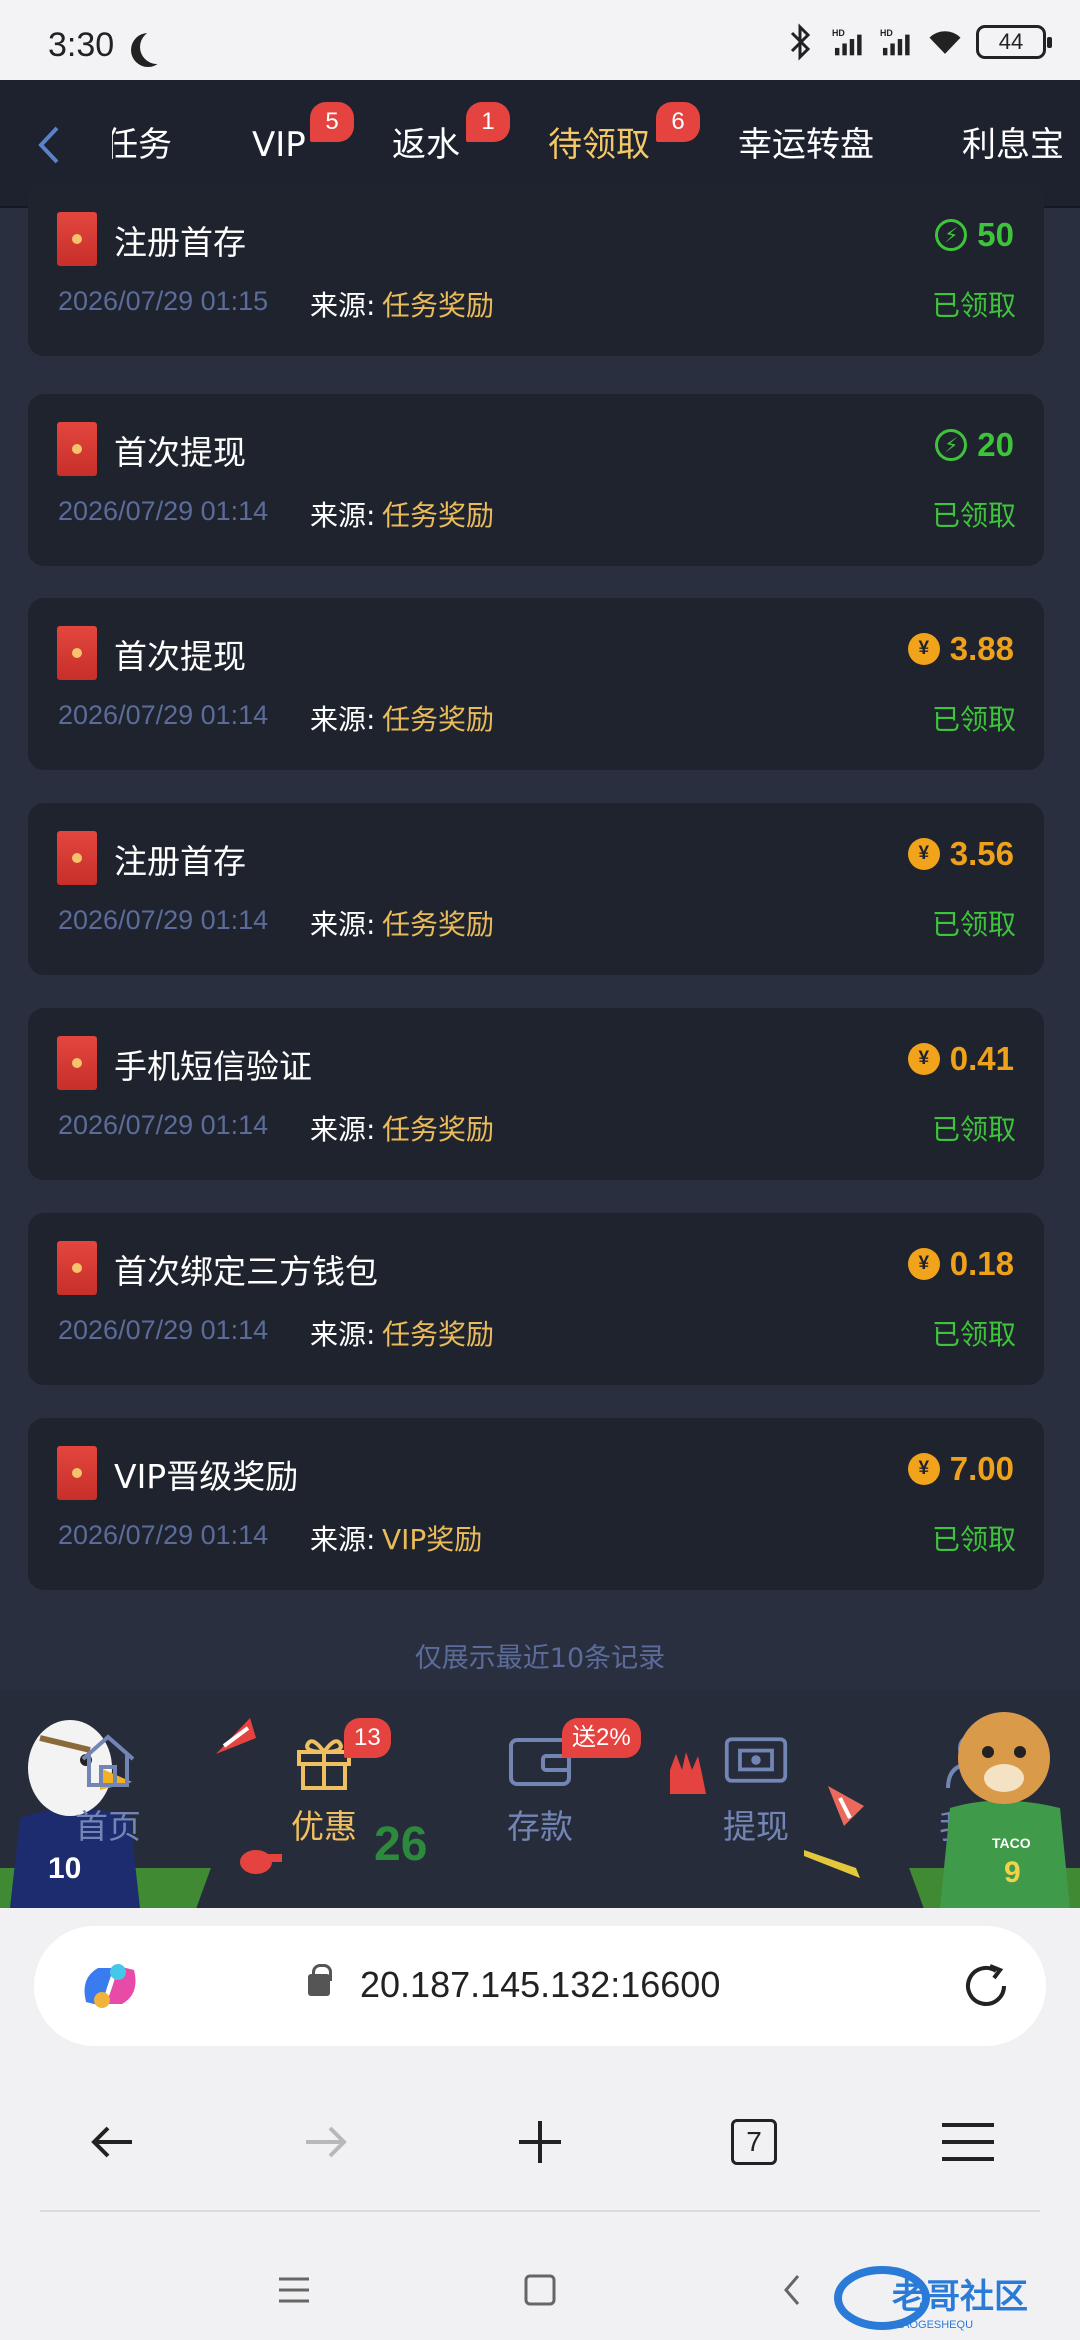 The image size is (1080, 2340). I want to click on watermark-logo-icon: 老哥社区 LAOGESHEQU, so click(931, 2298).